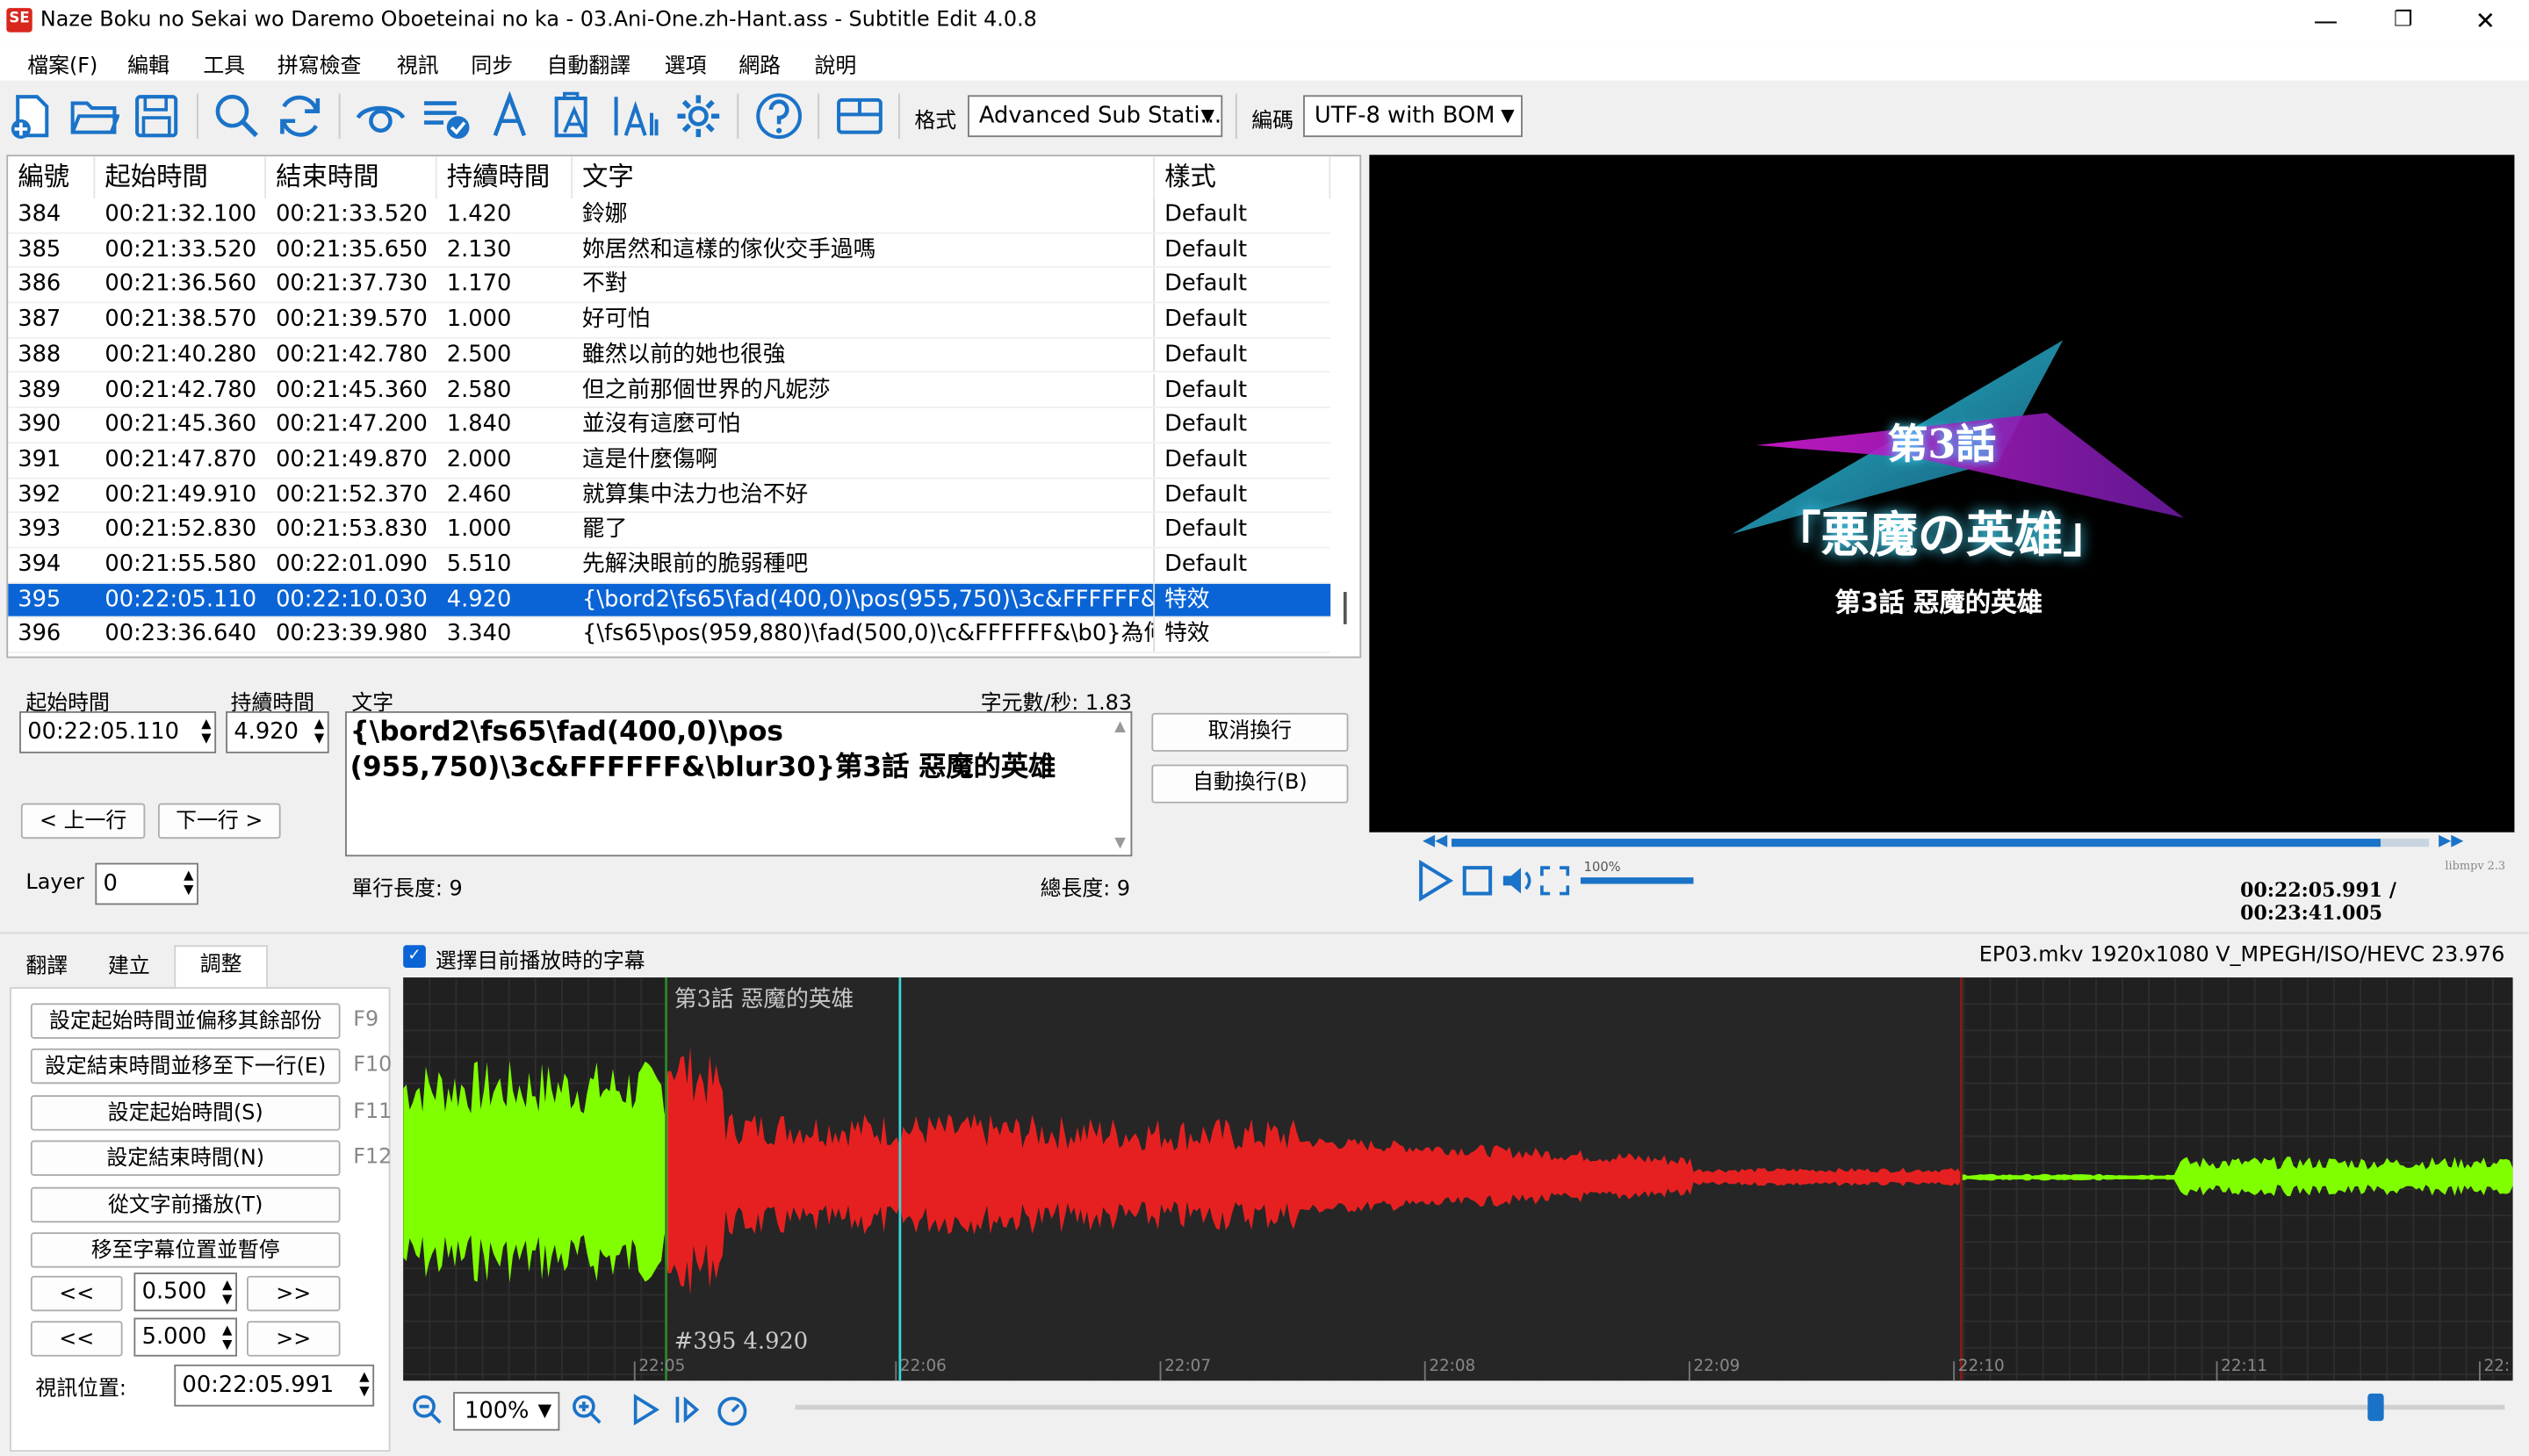 Image resolution: width=2529 pixels, height=1456 pixels. Describe the element at coordinates (589, 63) in the screenshot. I see `menu-autotranslate: 自動翻譯` at that location.